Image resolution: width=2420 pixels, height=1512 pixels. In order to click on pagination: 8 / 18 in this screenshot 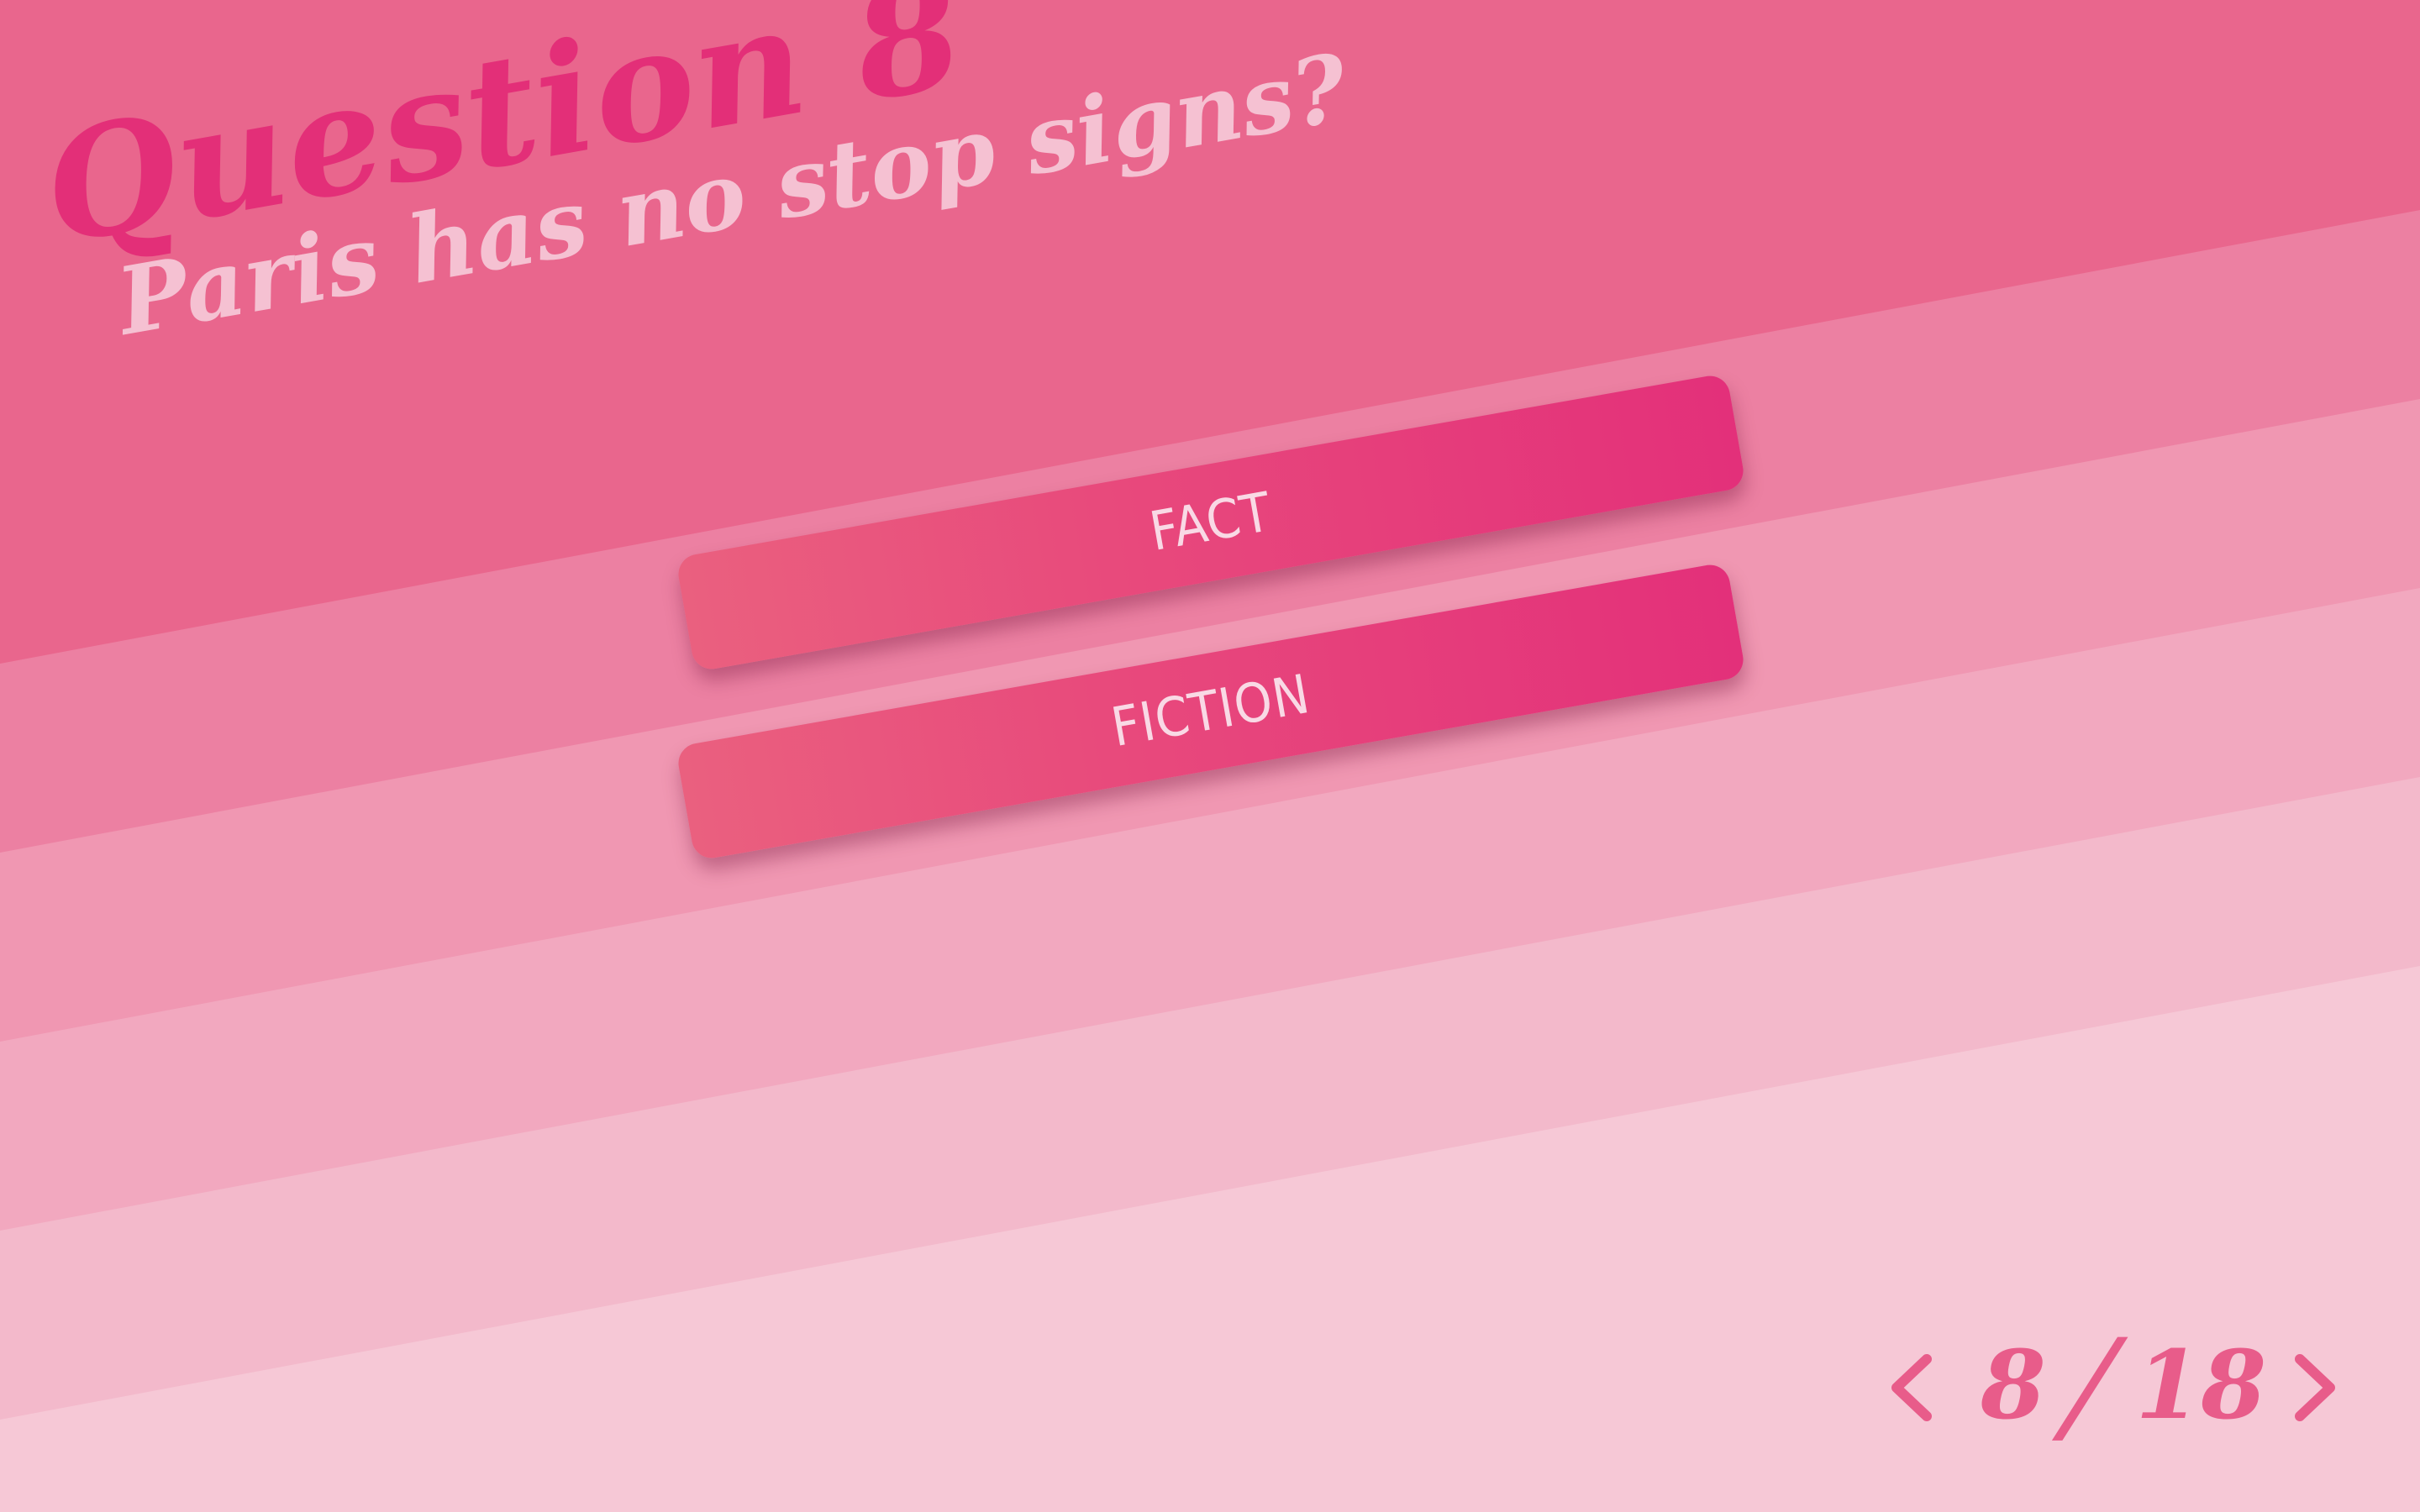, I will do `click(2113, 1386)`.